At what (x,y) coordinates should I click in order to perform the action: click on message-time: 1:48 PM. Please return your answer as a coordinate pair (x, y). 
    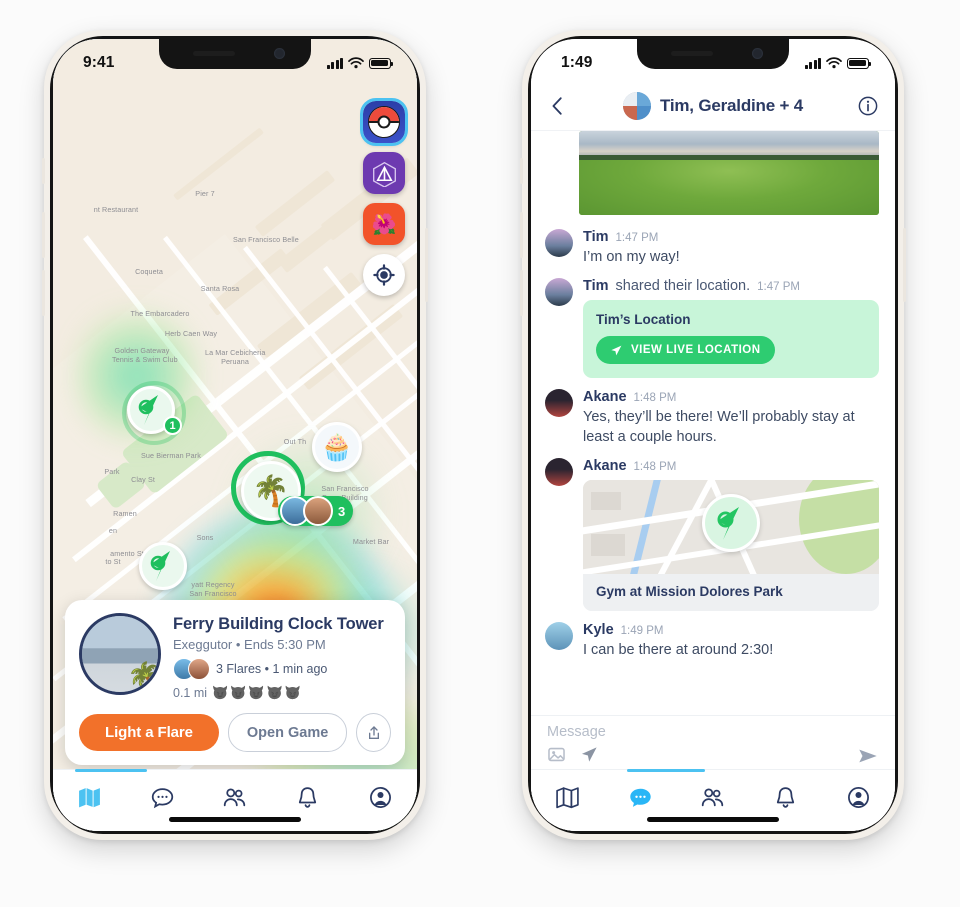
    Looking at the image, I should click on (655, 467).